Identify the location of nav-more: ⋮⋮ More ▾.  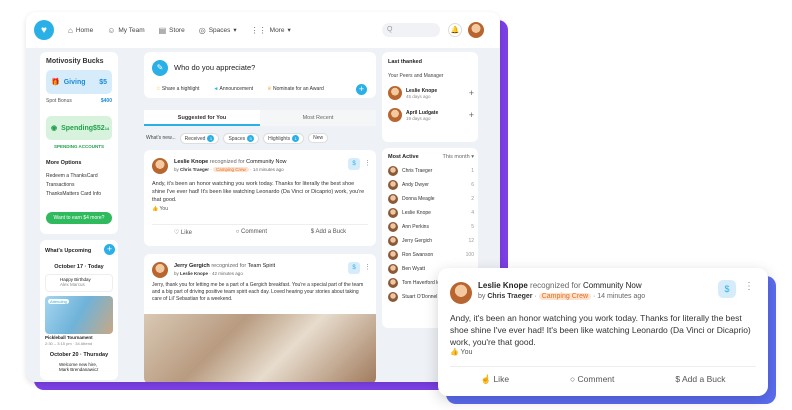
(271, 30).